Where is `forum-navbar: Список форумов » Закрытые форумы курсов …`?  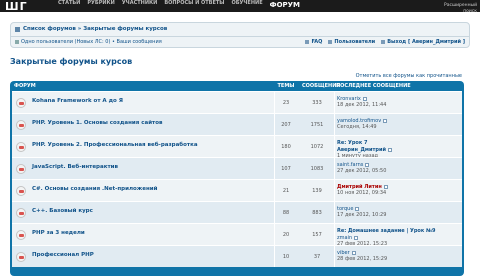
forum-navbar: Список форумов » Закрытые форумы курсов … is located at coordinates (240, 35).